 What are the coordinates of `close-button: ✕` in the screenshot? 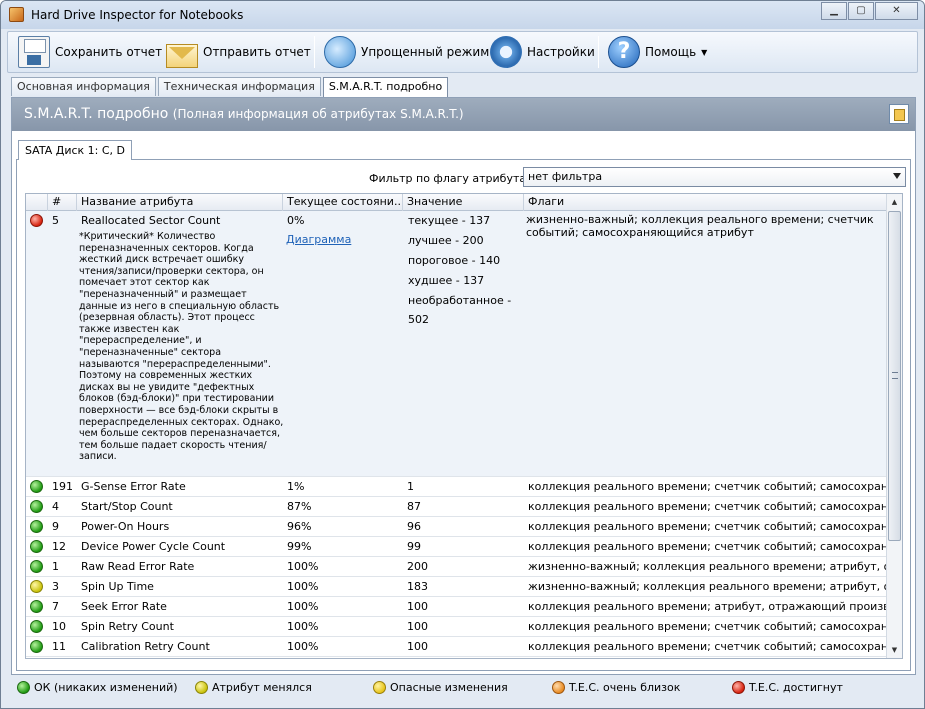 It's located at (896, 11).